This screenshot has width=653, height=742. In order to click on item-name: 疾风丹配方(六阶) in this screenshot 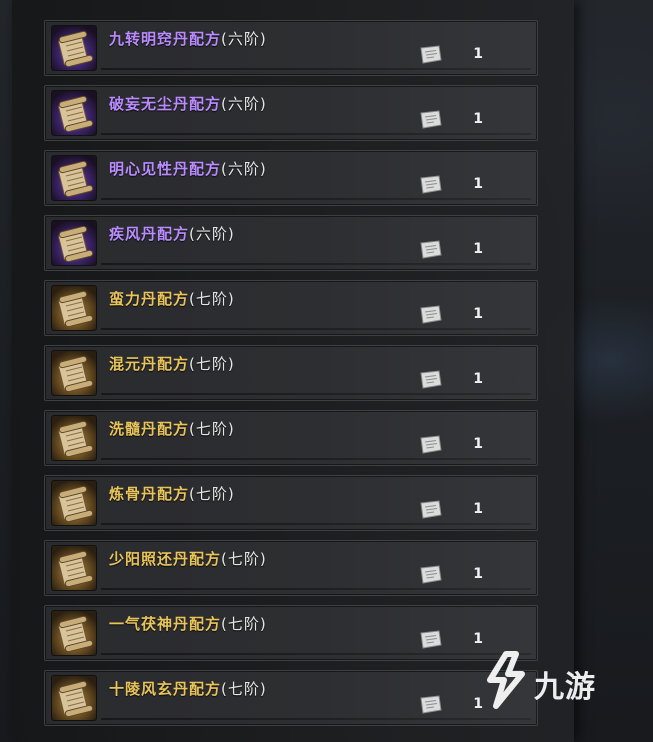, I will do `click(172, 233)`.